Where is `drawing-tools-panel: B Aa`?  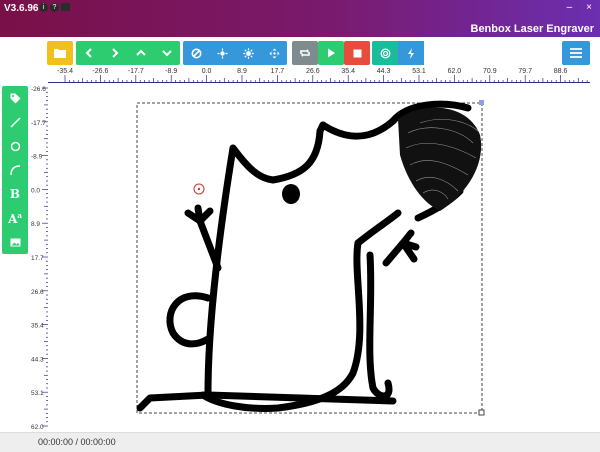 drawing-tools-panel: B Aa is located at coordinates (15, 170).